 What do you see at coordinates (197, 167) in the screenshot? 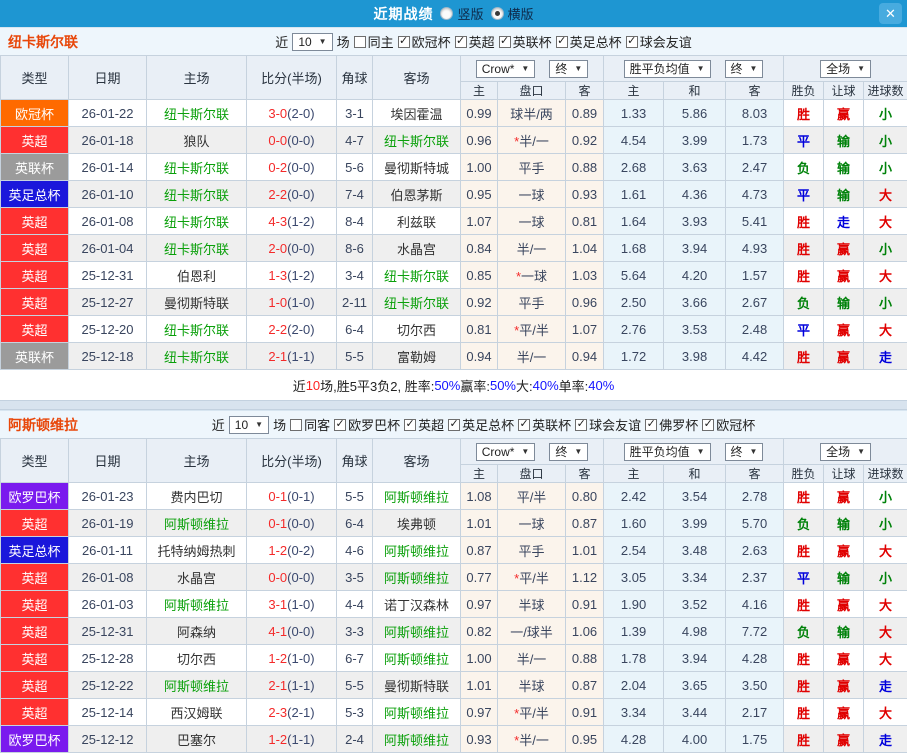
I see `home-team: 纽卡斯尔联` at bounding box center [197, 167].